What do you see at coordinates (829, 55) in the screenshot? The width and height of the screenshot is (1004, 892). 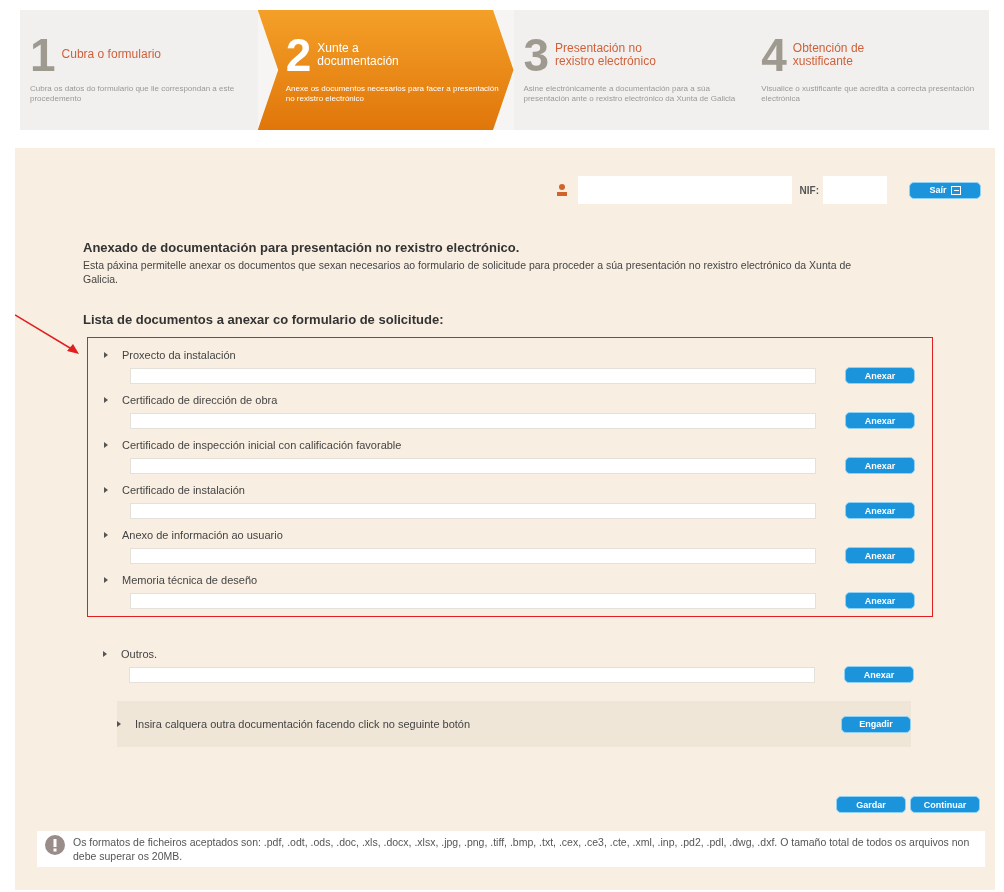 I see `step-title: Obtención de xustificante` at bounding box center [829, 55].